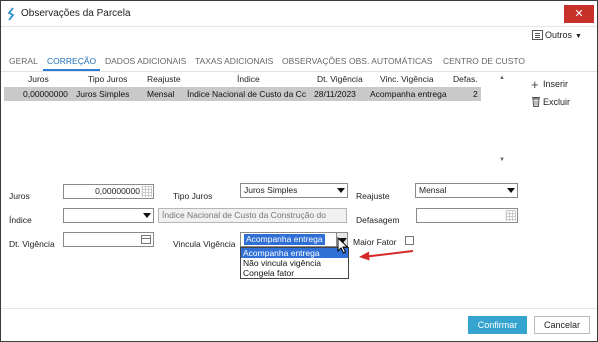 Image resolution: width=598 pixels, height=342 pixels. Describe the element at coordinates (537, 35) in the screenshot. I see `list-icon` at that location.